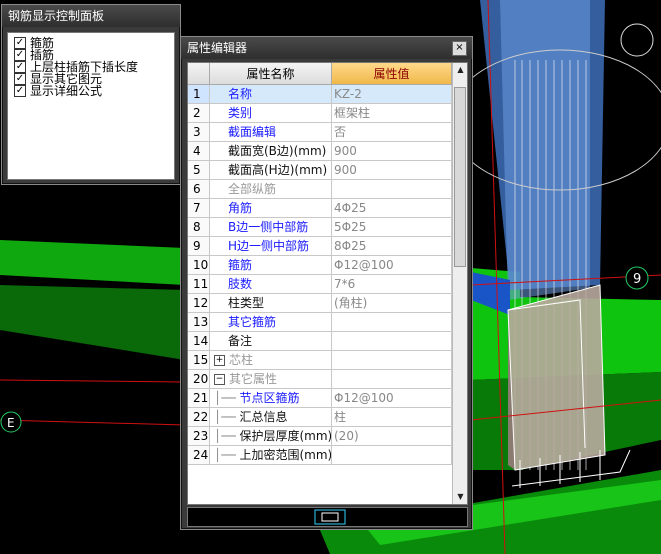 This screenshot has width=661, height=554. What do you see at coordinates (58, 91) in the screenshot?
I see `option-show-formula: ✓ 显示详细公式` at bounding box center [58, 91].